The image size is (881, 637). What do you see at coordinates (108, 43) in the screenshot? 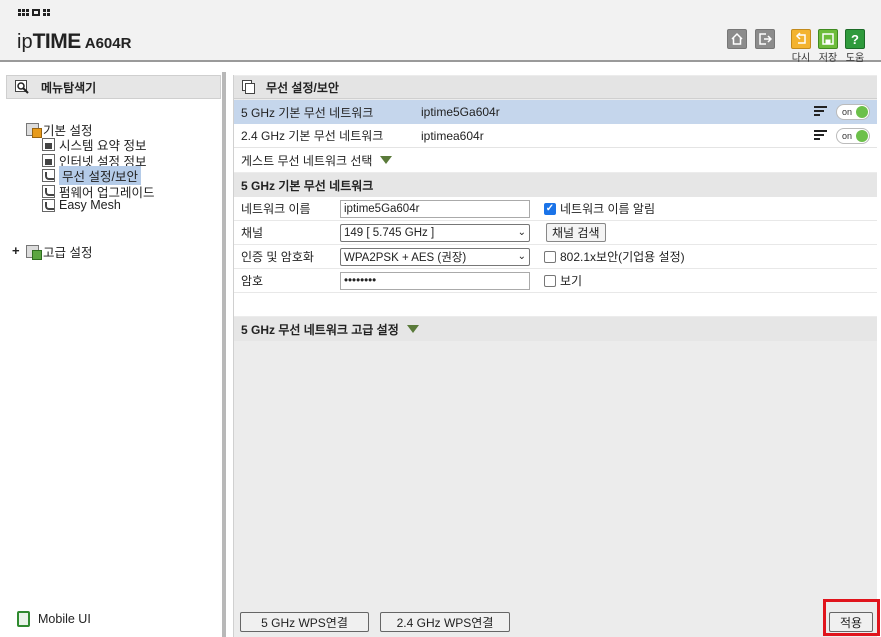
I see `model-name: A604R` at bounding box center [108, 43].